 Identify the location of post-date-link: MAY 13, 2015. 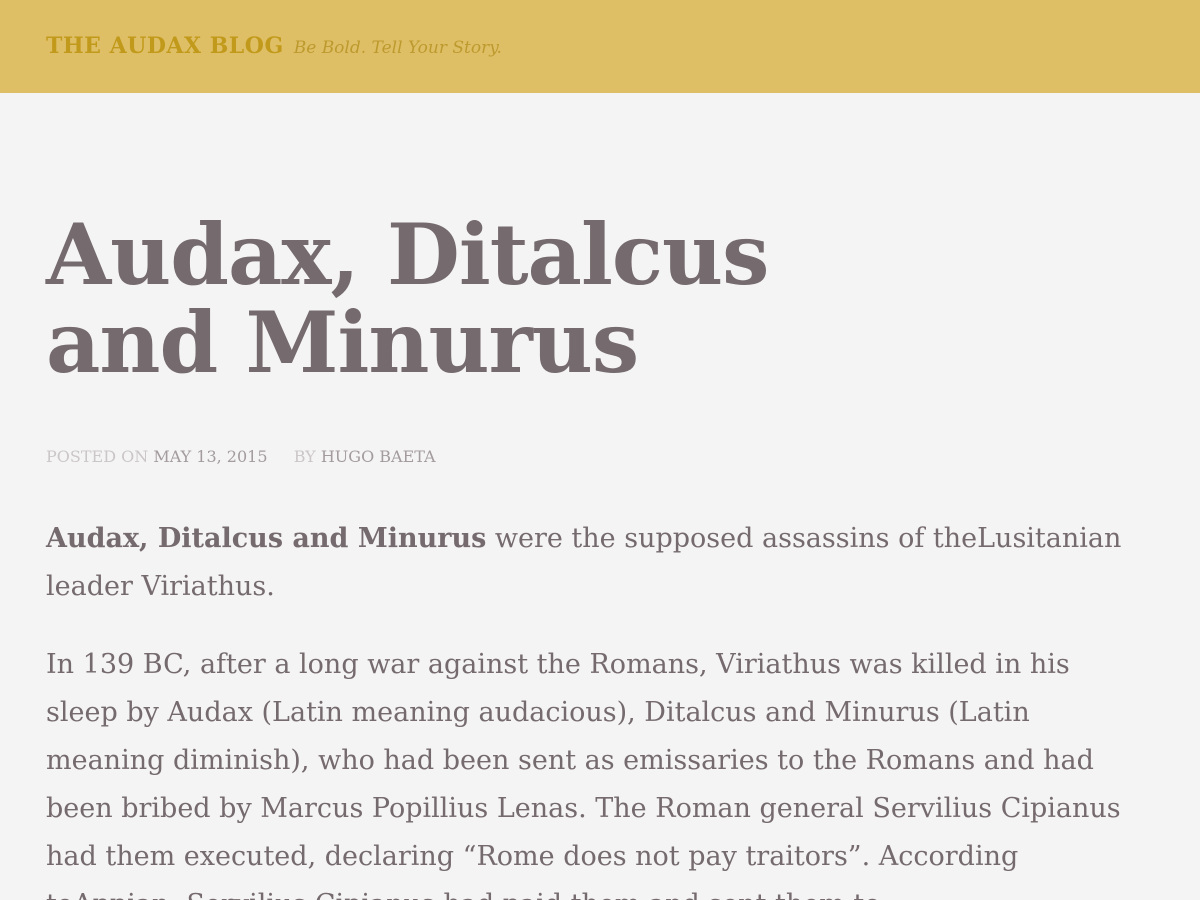
(210, 456).